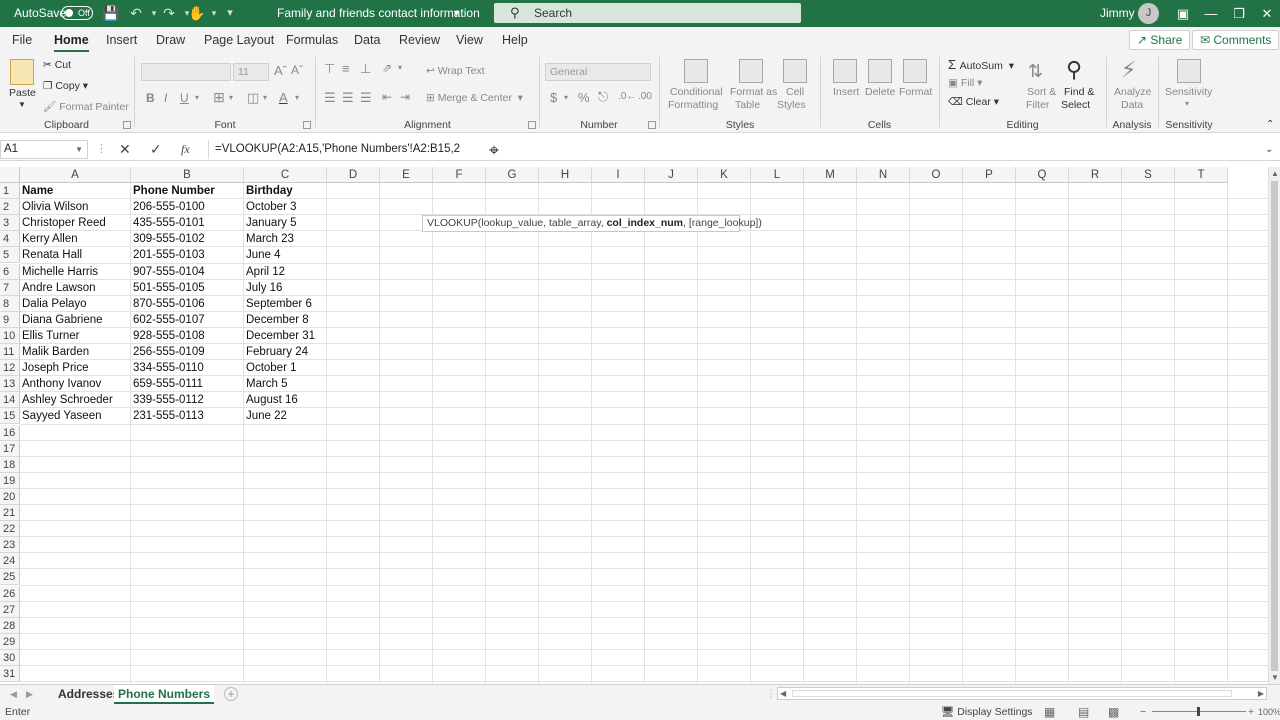  Describe the element at coordinates (230, 13) in the screenshot. I see `customize-qat-icon: ▾` at that location.